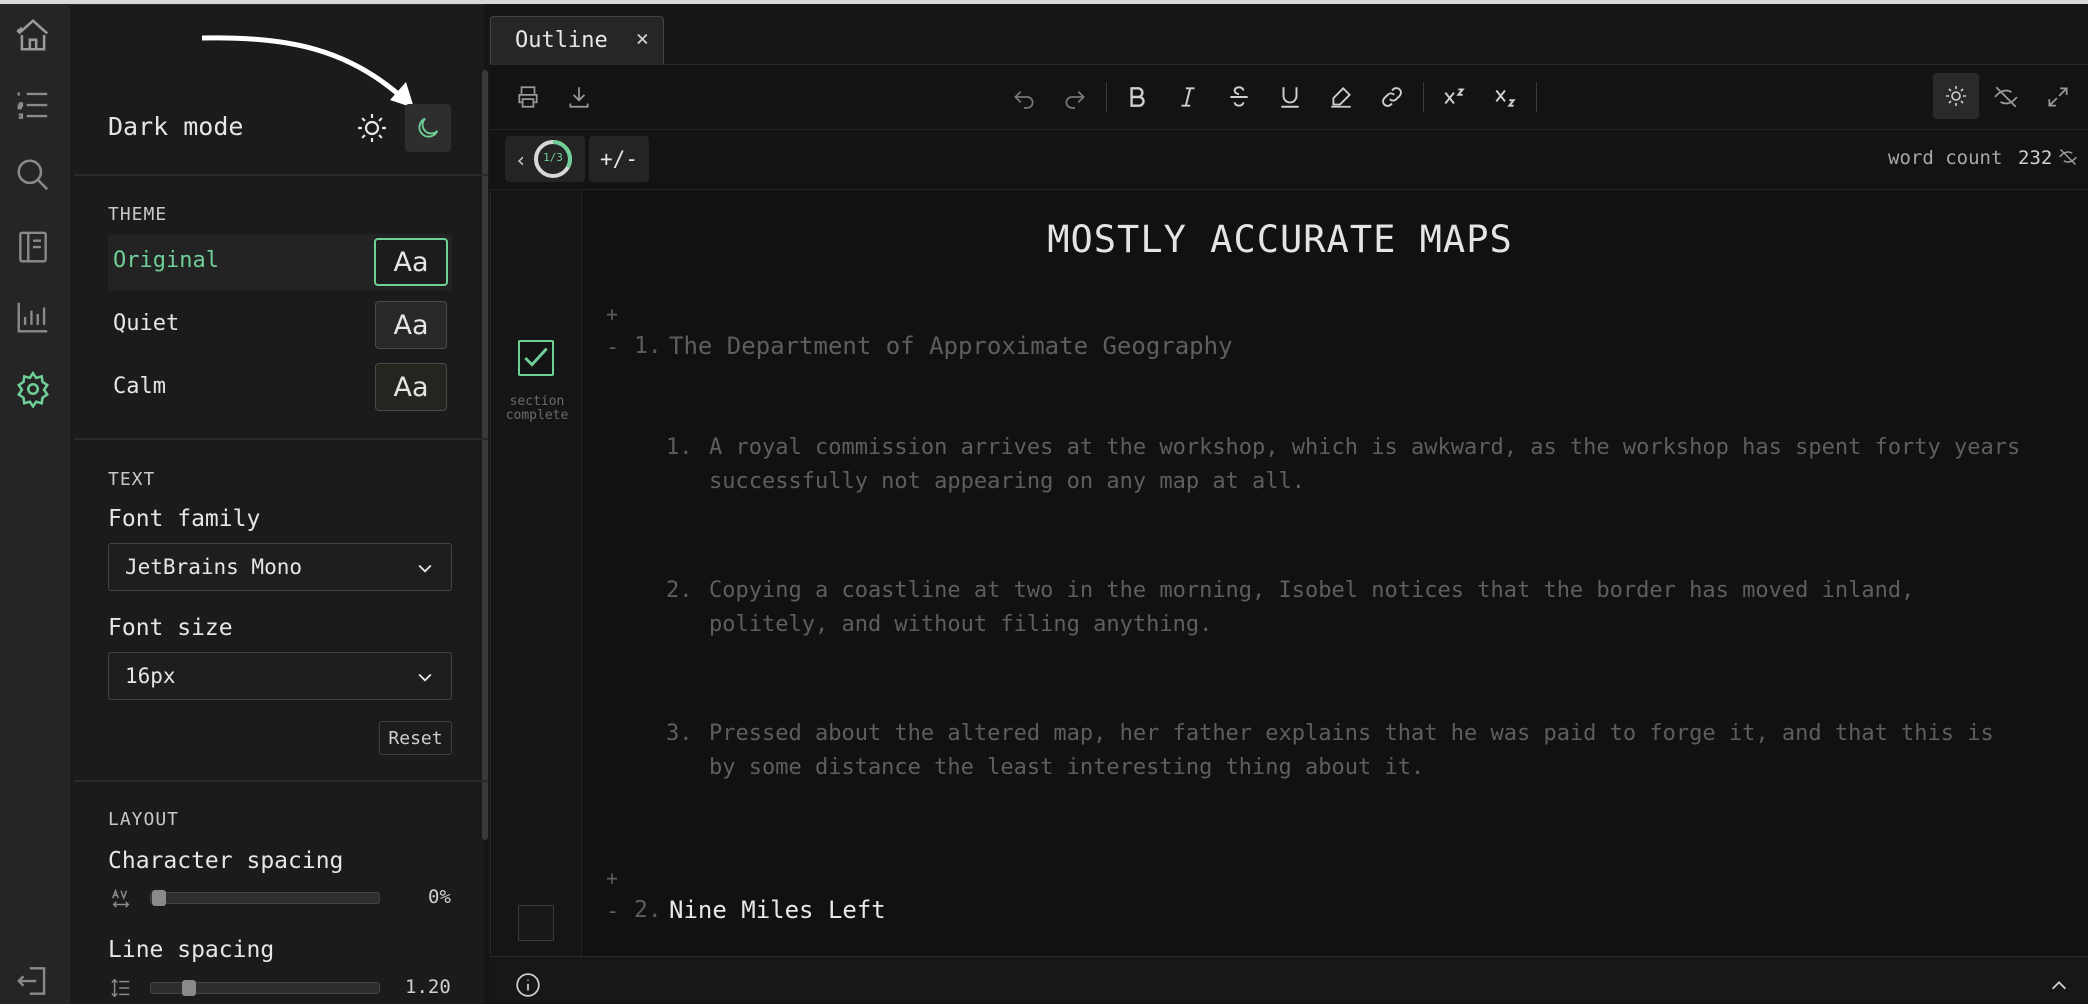 The height and width of the screenshot is (1004, 2088). What do you see at coordinates (642, 39) in the screenshot?
I see `tab-close-icon: ×` at bounding box center [642, 39].